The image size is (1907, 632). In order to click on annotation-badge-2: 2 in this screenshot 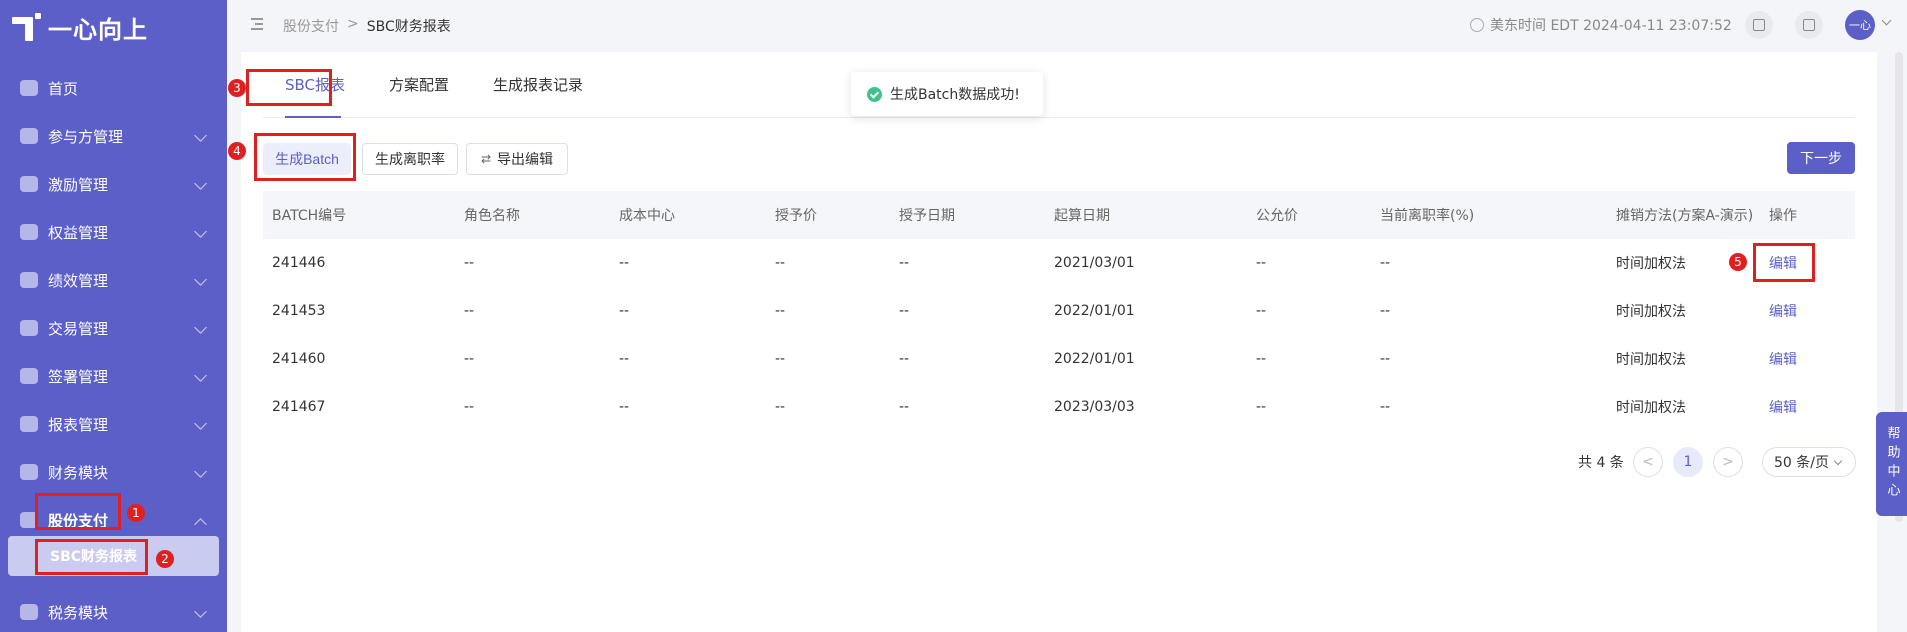, I will do `click(165, 559)`.